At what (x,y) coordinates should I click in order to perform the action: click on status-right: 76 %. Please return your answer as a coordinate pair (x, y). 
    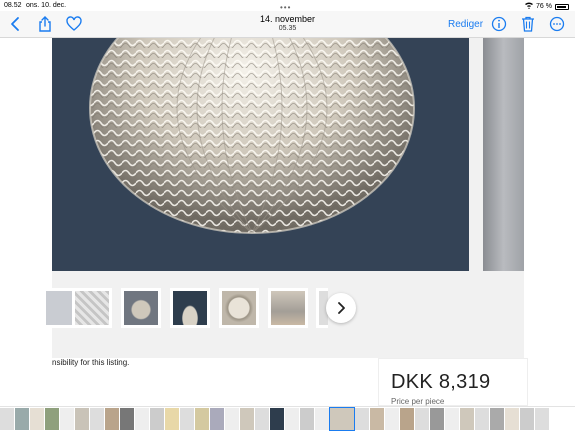
    Looking at the image, I should click on (547, 6).